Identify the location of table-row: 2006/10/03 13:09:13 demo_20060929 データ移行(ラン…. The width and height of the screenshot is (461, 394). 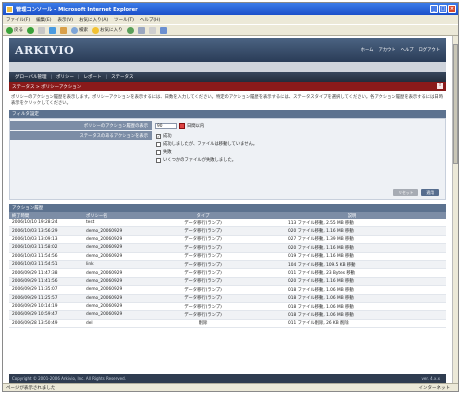
(227, 240).